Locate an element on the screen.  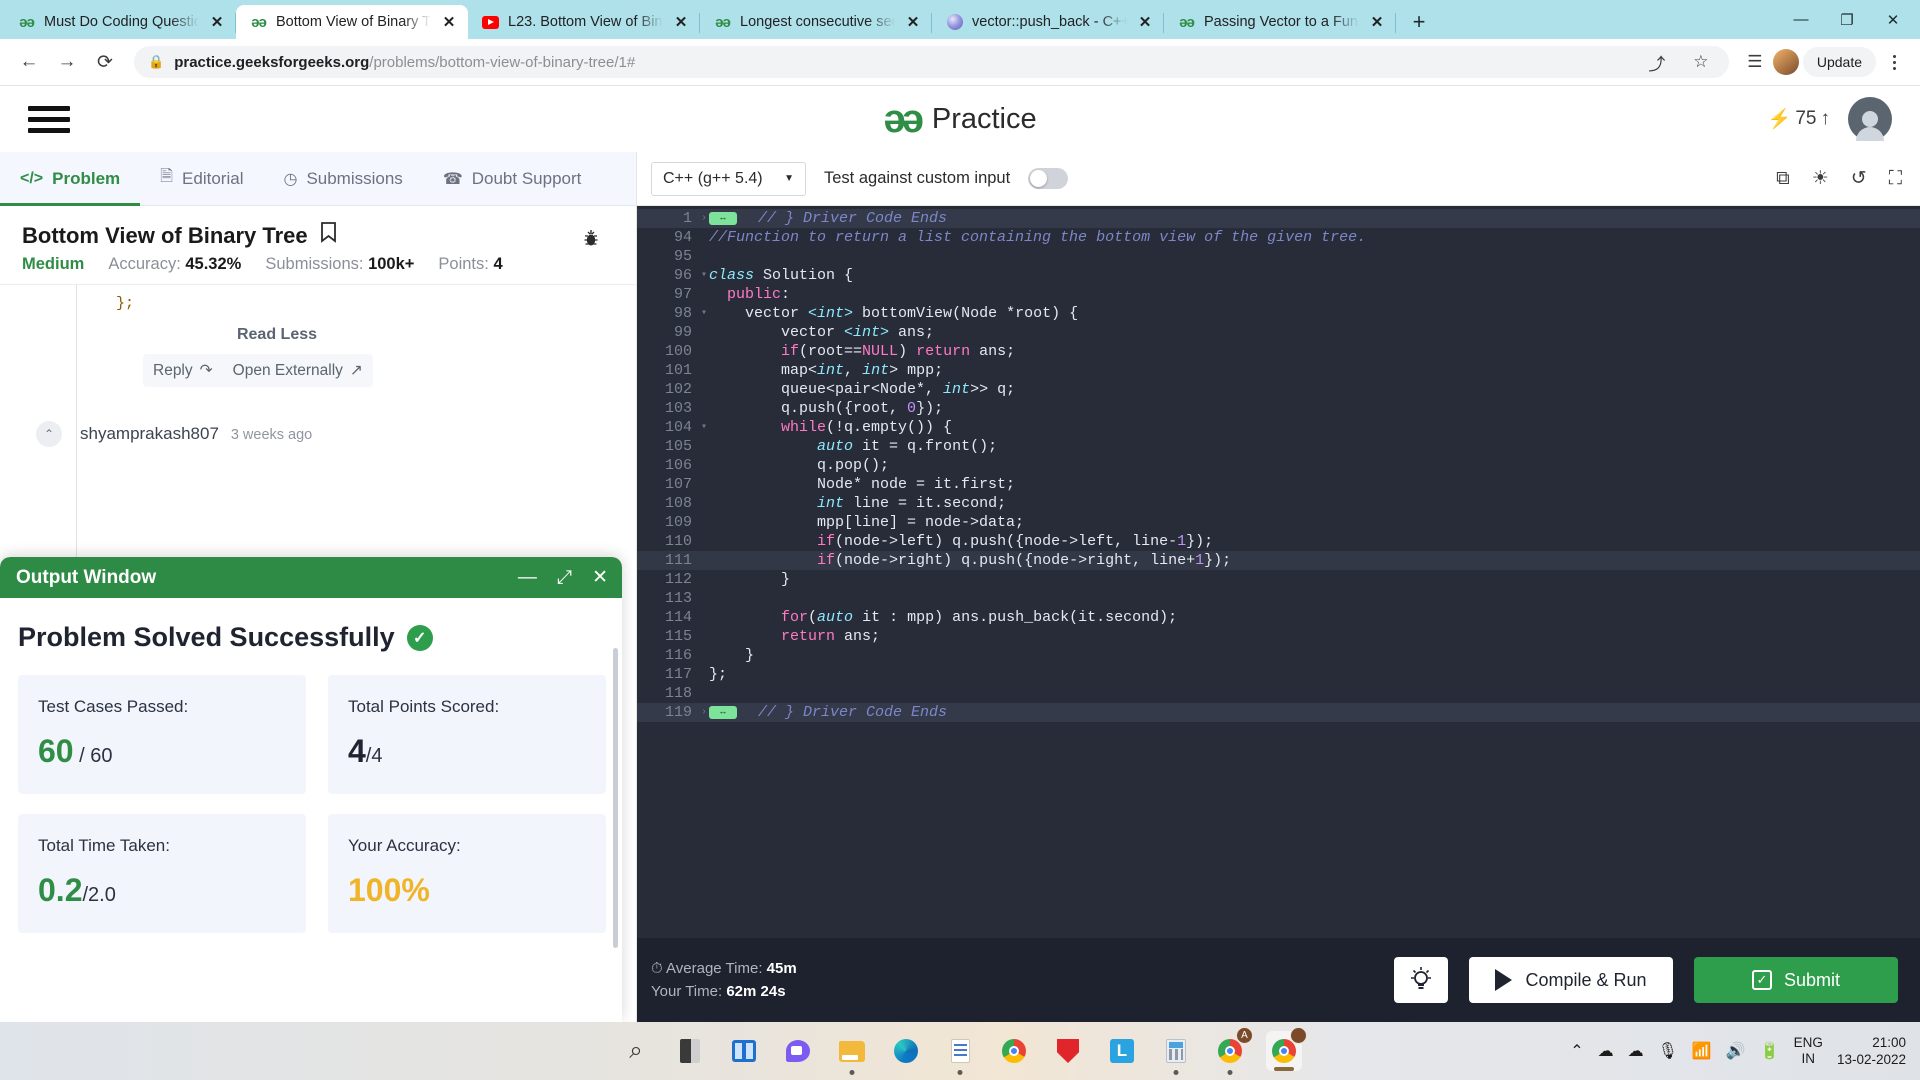
browser-tab-active: ǝǝ Bottom View of Binary Tree ✕ is located at coordinates (352, 22).